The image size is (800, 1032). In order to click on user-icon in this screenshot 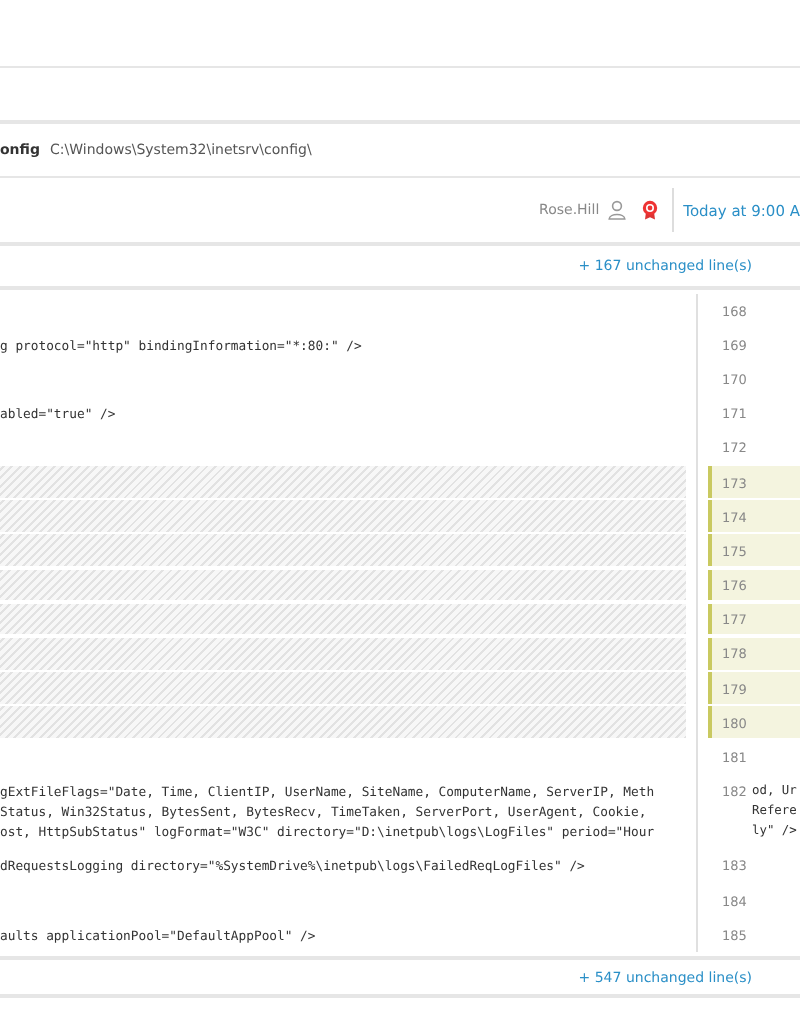, I will do `click(616, 210)`.